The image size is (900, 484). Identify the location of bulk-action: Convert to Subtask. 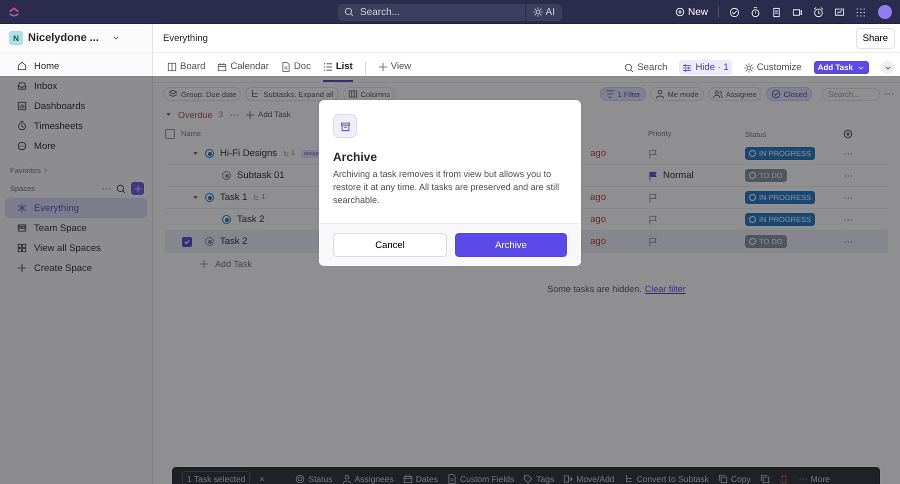
(666, 479).